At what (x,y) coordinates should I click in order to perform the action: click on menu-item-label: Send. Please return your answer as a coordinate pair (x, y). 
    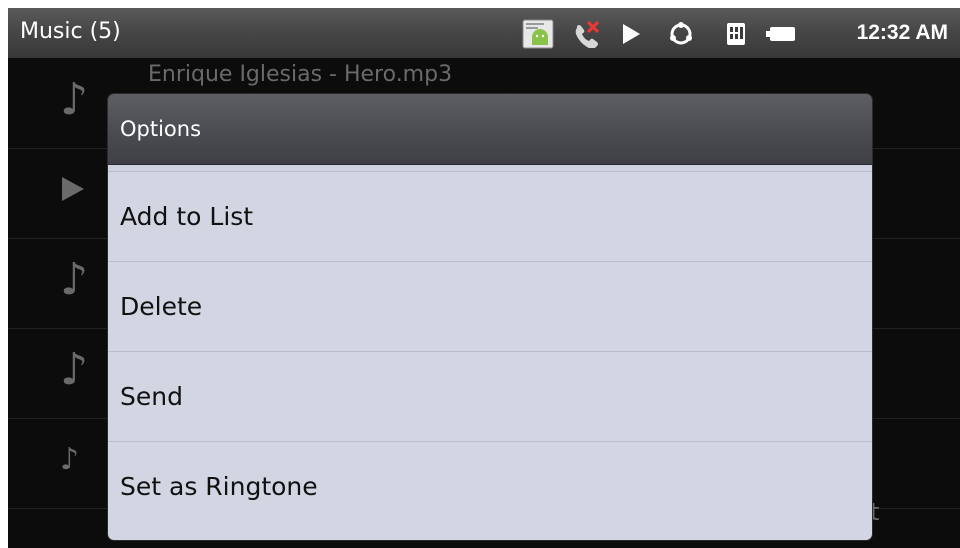
    Looking at the image, I should click on (151, 396).